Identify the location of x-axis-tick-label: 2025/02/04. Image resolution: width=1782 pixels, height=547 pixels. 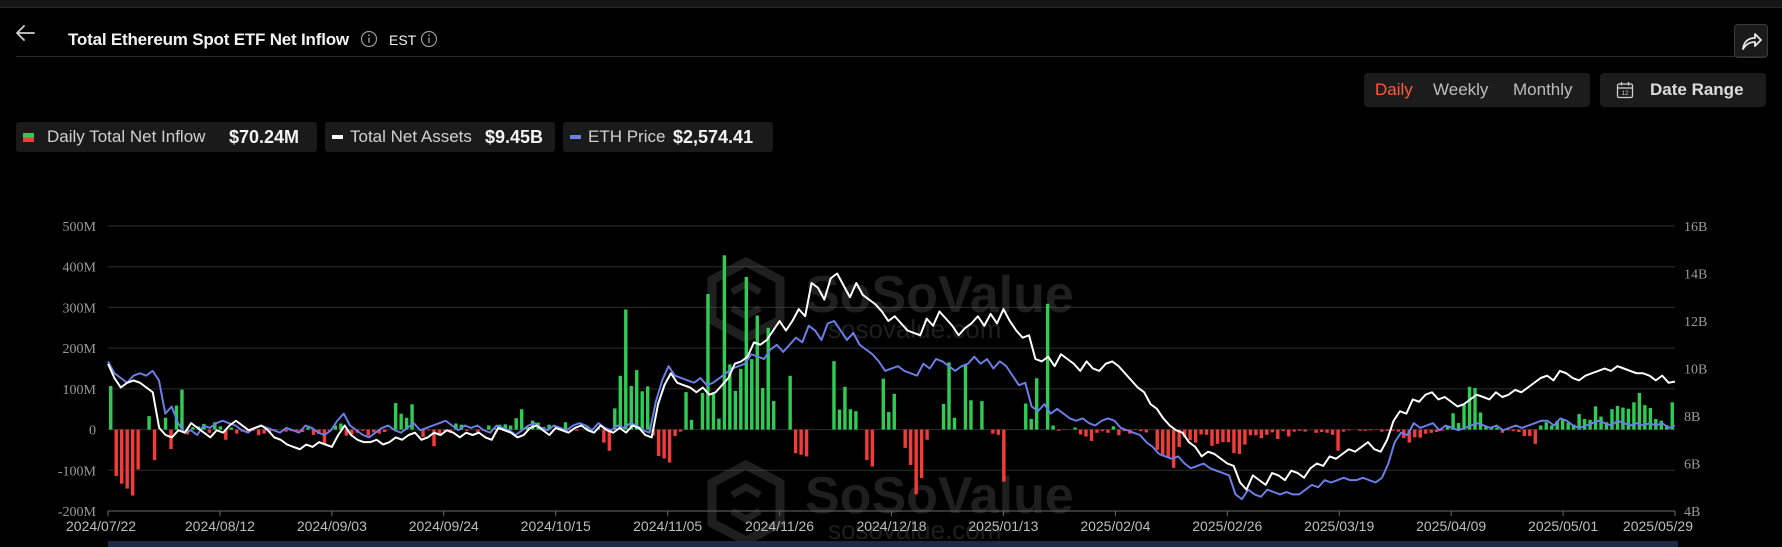
(1115, 526).